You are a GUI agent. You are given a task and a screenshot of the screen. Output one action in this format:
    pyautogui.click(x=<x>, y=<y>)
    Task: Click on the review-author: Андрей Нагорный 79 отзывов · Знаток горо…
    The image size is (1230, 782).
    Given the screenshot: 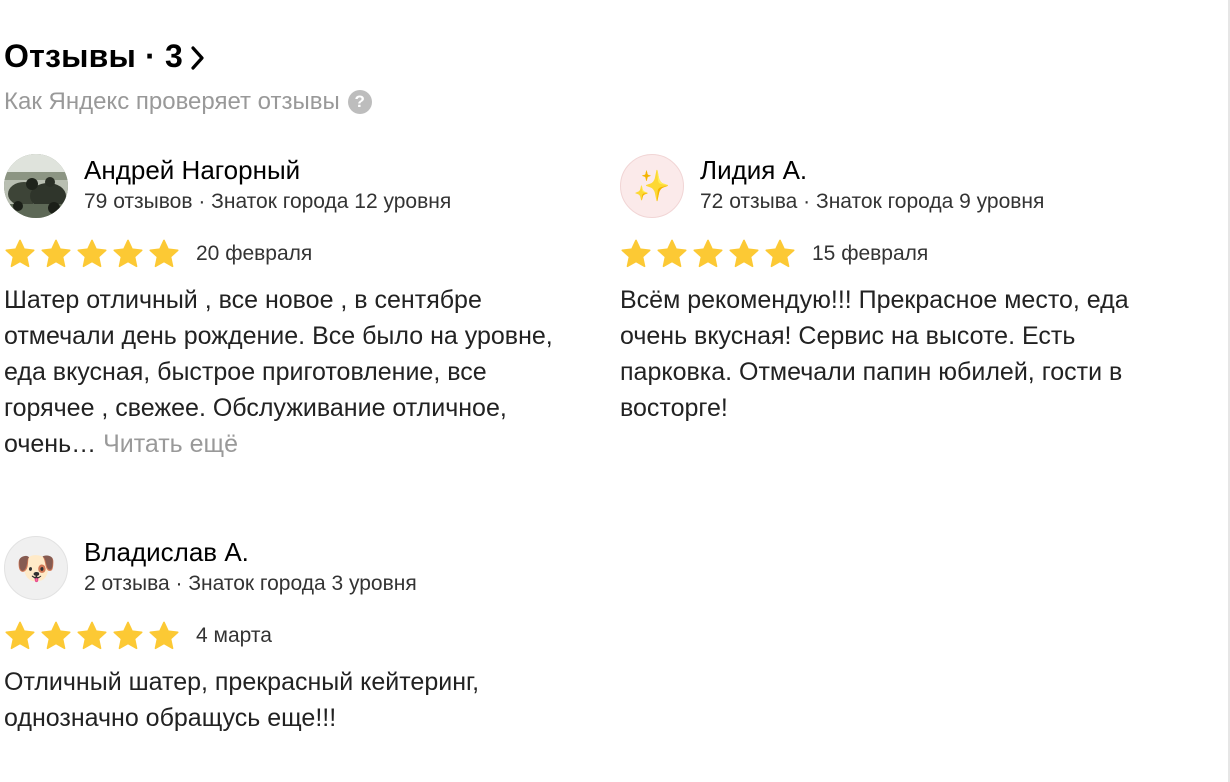 What is the action you would take?
    pyautogui.click(x=284, y=188)
    